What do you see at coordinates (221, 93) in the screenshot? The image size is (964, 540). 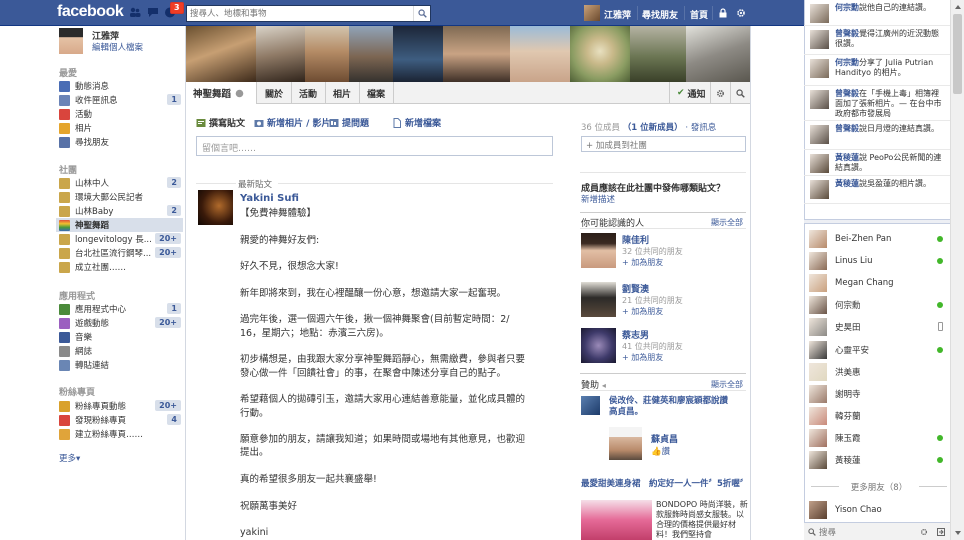 I see `group-name-tab: 神聖舞蹈` at bounding box center [221, 93].